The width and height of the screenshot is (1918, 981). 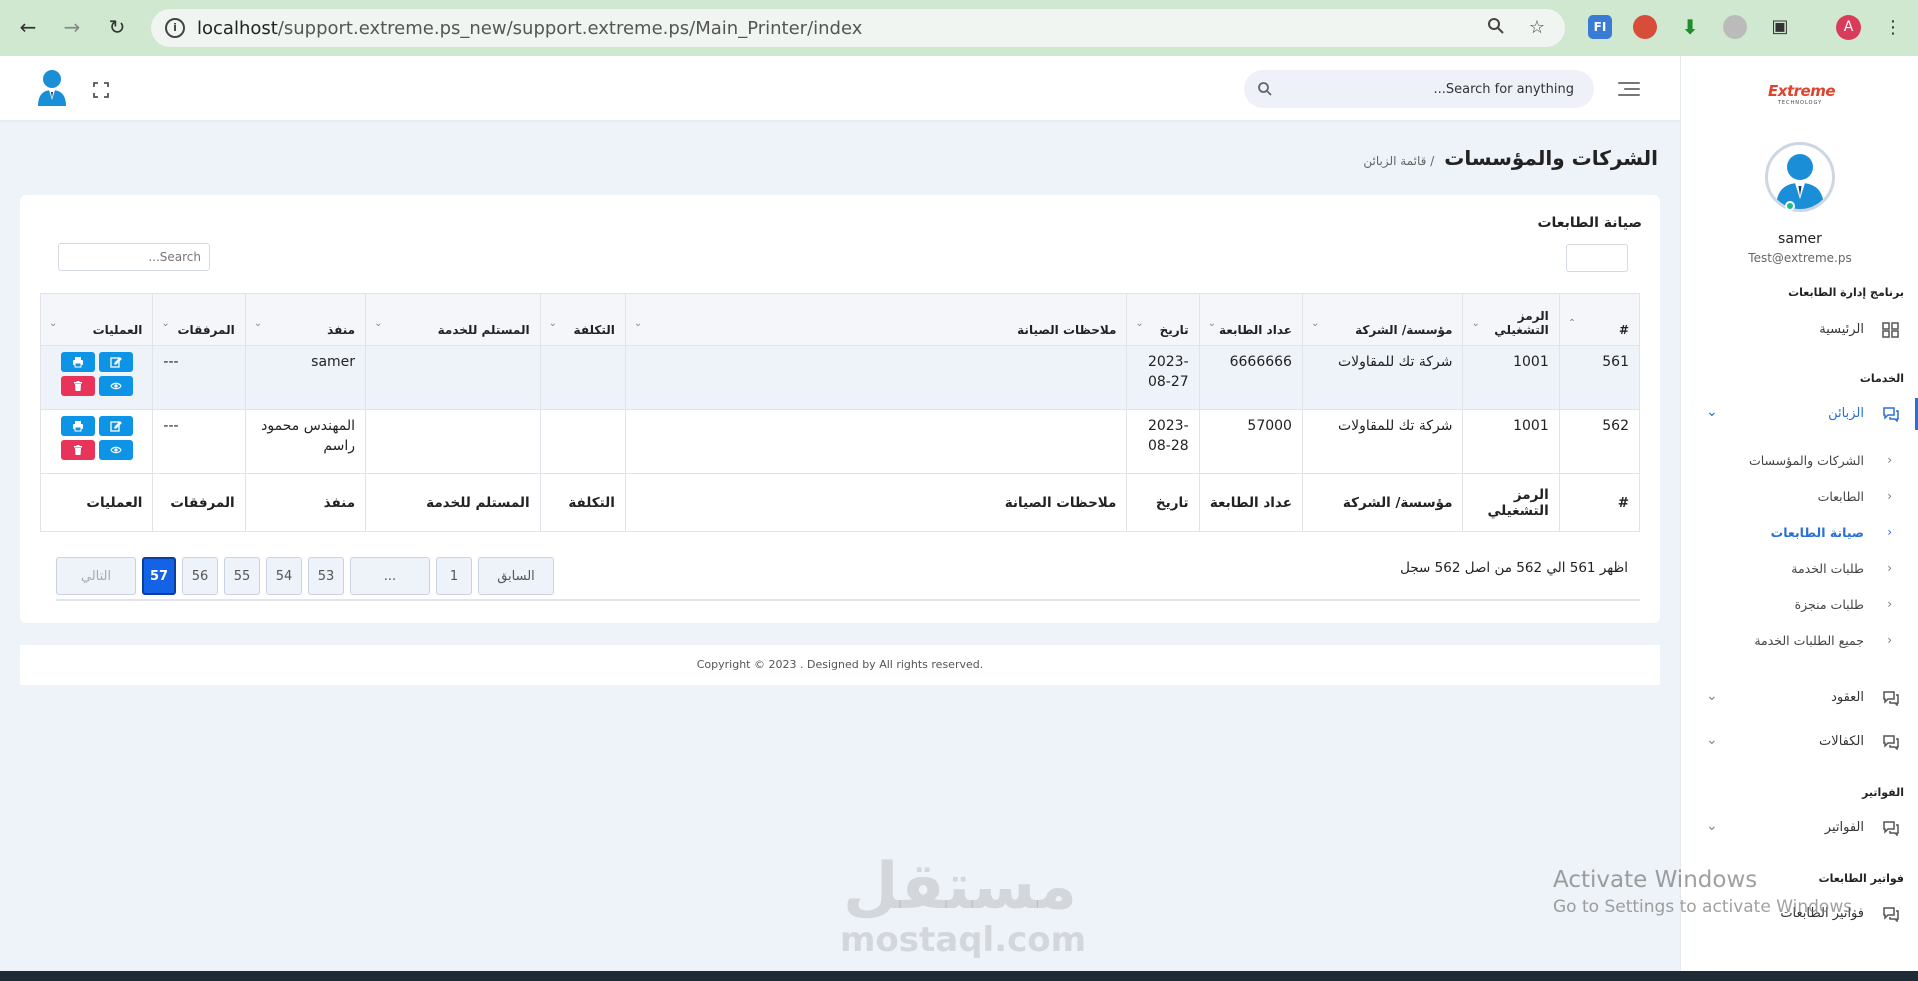 What do you see at coordinates (848, 600) in the screenshot?
I see `divider` at bounding box center [848, 600].